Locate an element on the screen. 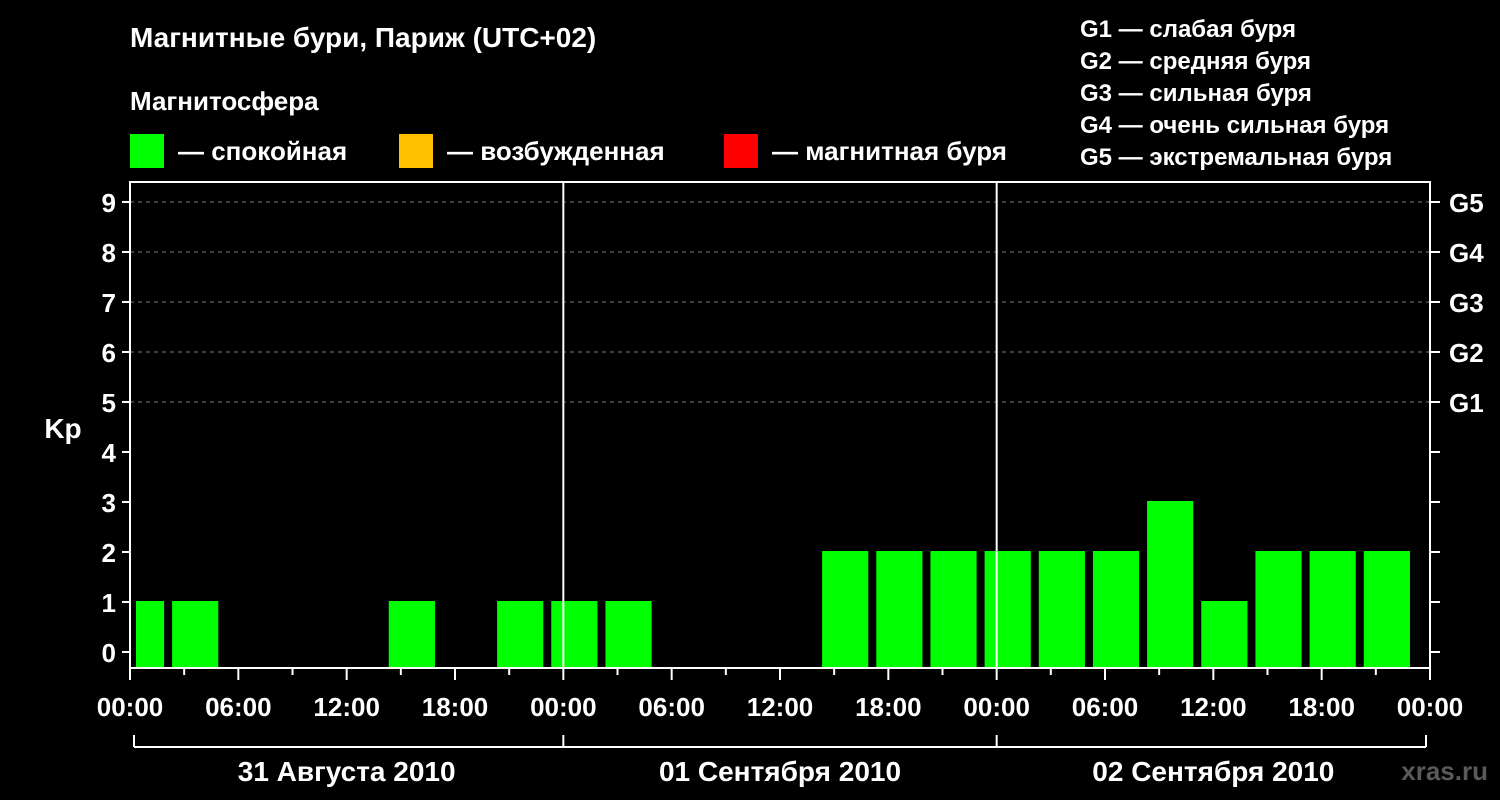 The width and height of the screenshot is (1500, 800). g-axis-label-g1: G1 is located at coordinates (1466, 403).